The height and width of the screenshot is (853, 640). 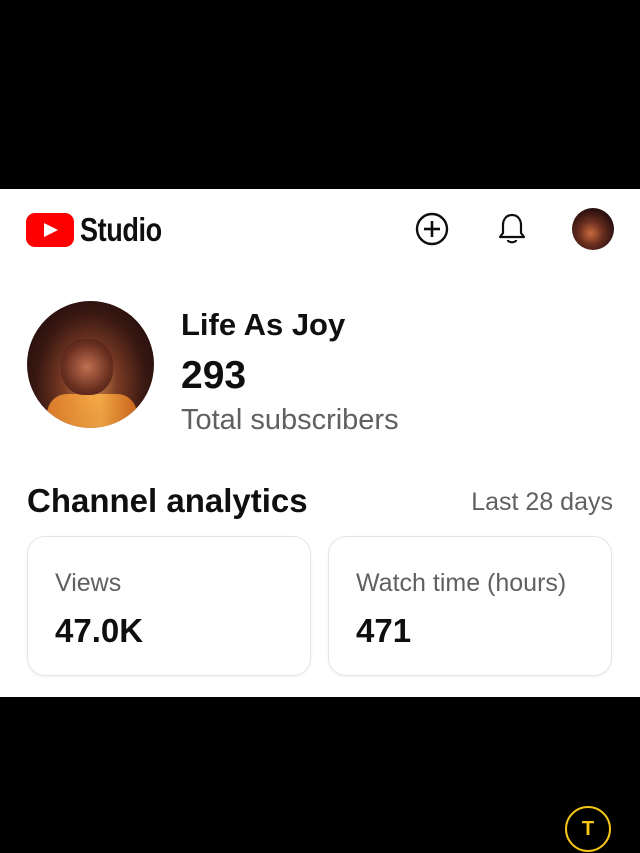 I want to click on avatar-photo-detail, so click(x=92, y=411).